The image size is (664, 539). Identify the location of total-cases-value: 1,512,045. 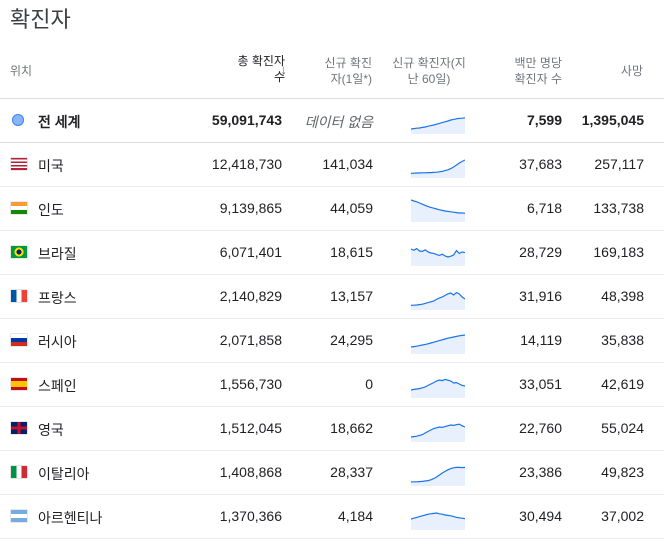
(250, 428).